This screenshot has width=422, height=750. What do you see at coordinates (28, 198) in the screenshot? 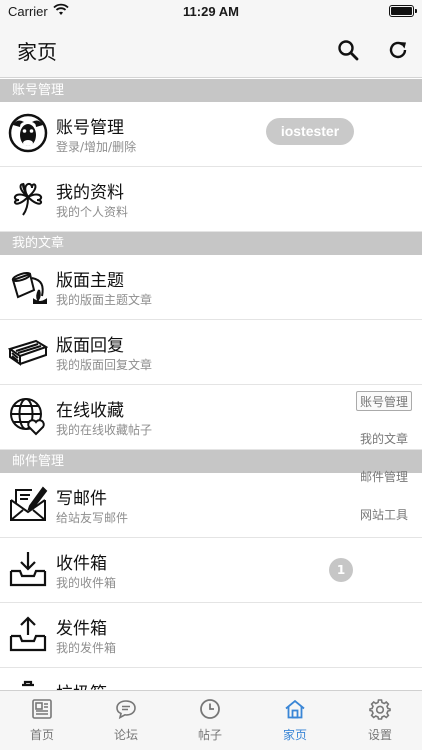
I see `clover-icon` at bounding box center [28, 198].